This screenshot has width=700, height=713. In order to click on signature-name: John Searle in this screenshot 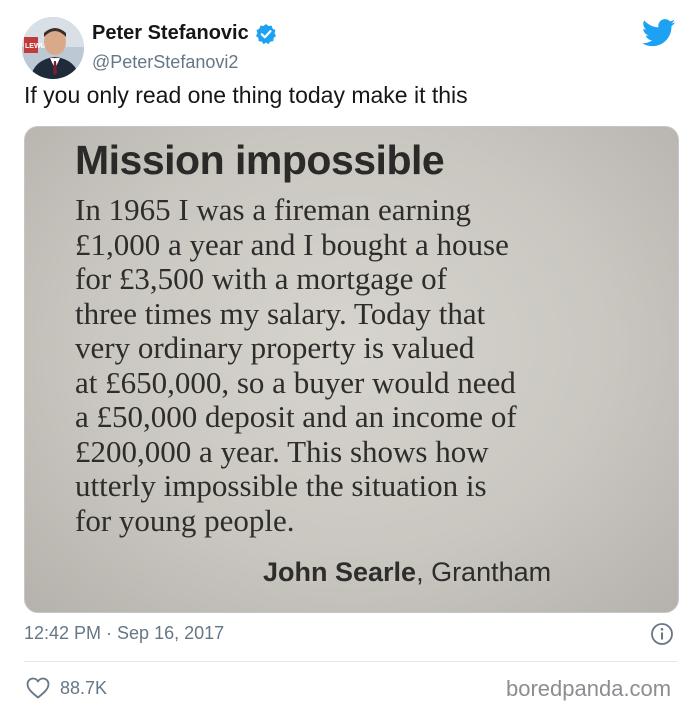, I will do `click(340, 572)`.